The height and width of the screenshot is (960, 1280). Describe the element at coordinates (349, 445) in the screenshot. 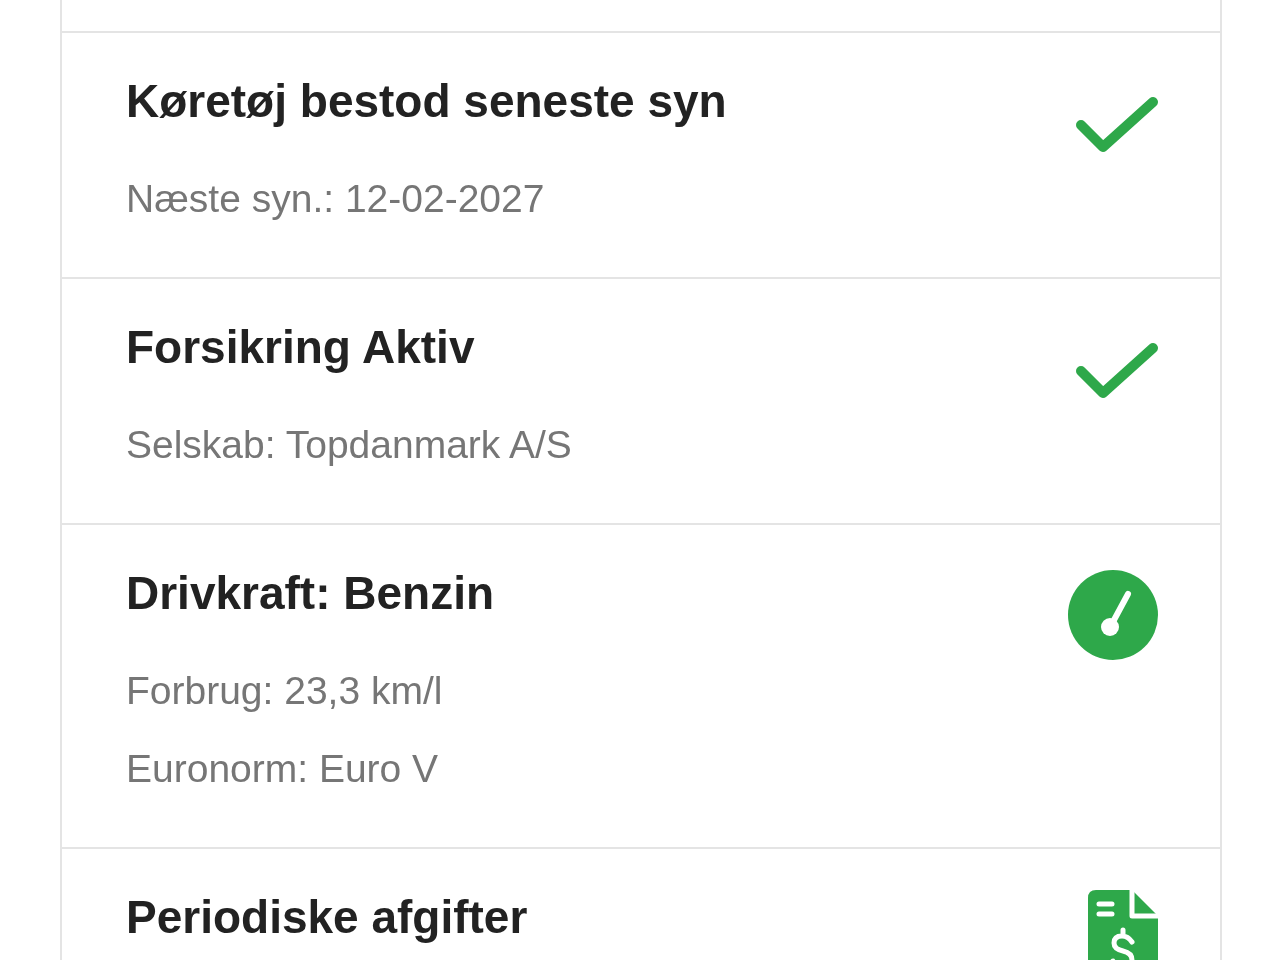

I see `card-detail: Selskab: Topdanmark A/S` at that location.